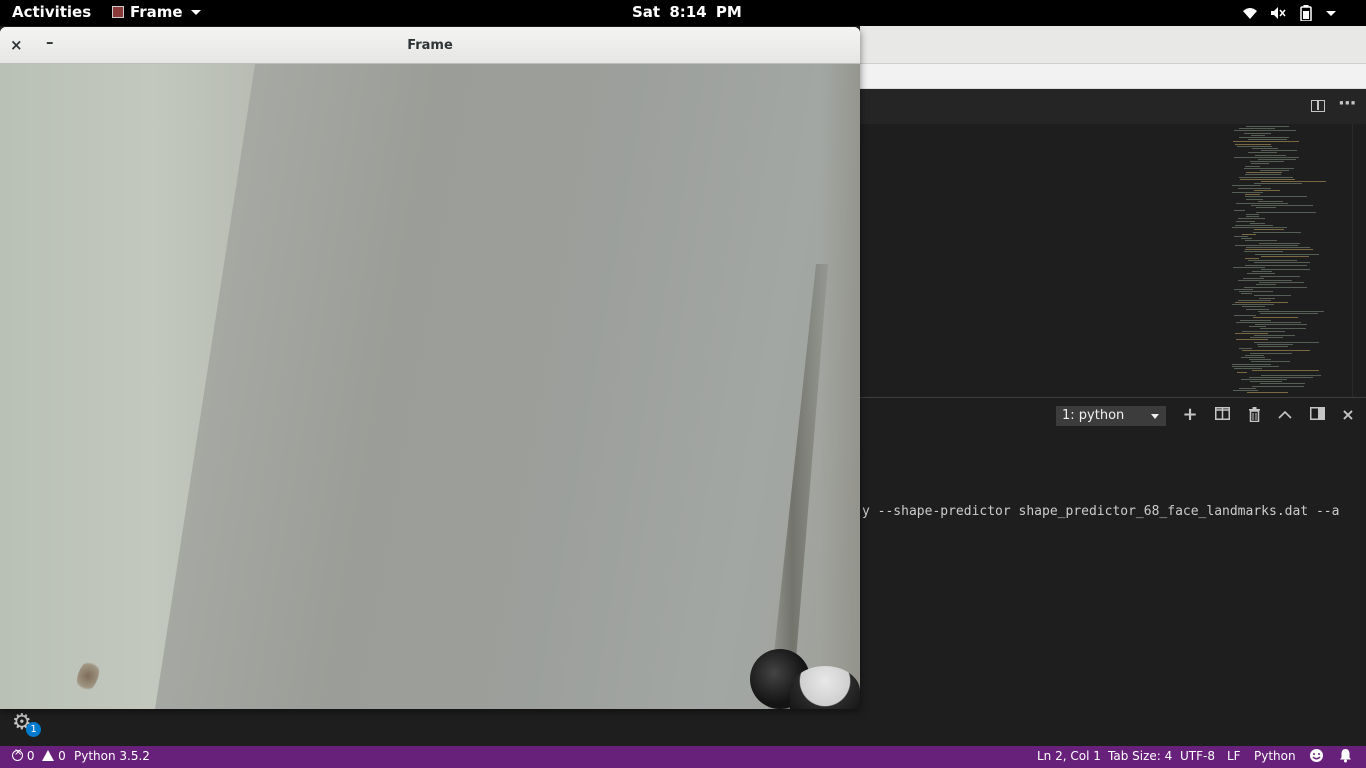  What do you see at coordinates (825, 687) in the screenshot?
I see `camera-fan-cap` at bounding box center [825, 687].